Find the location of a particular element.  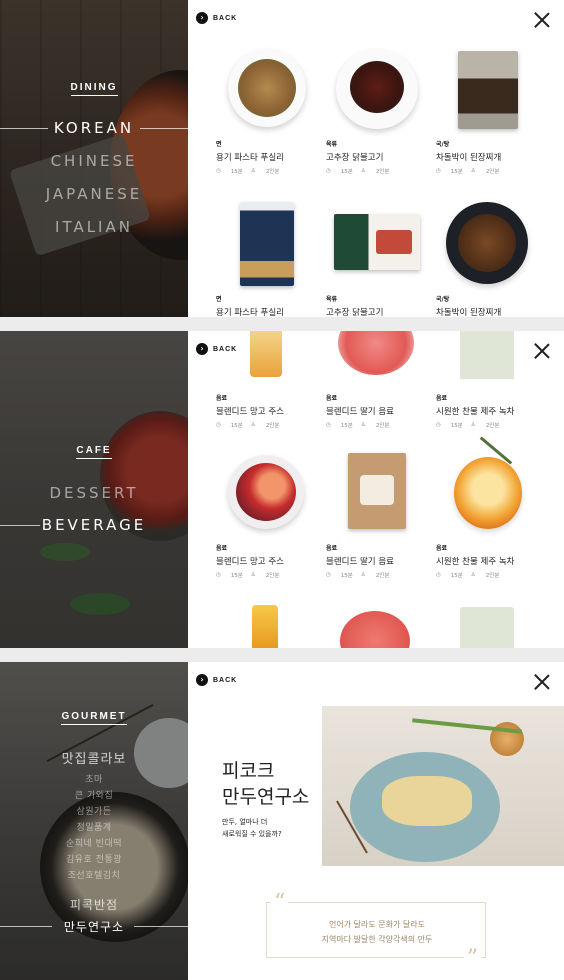

menu-item-restaurant: 초마 is located at coordinates (94, 778).